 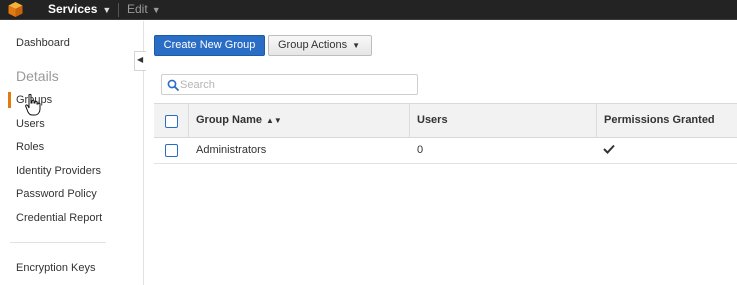 I want to click on group-actions-button: Group Actions ▼, so click(x=320, y=45).